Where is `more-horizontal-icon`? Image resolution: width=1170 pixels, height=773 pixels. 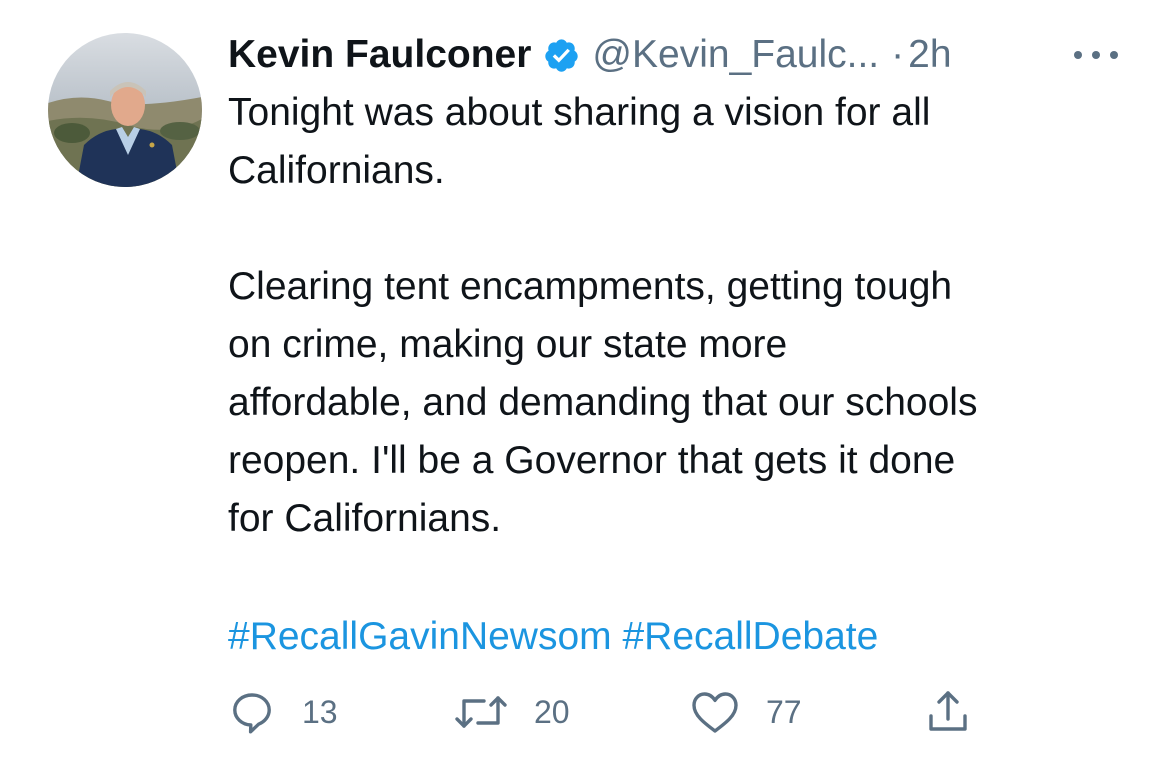
more-horizontal-icon is located at coordinates (1096, 55).